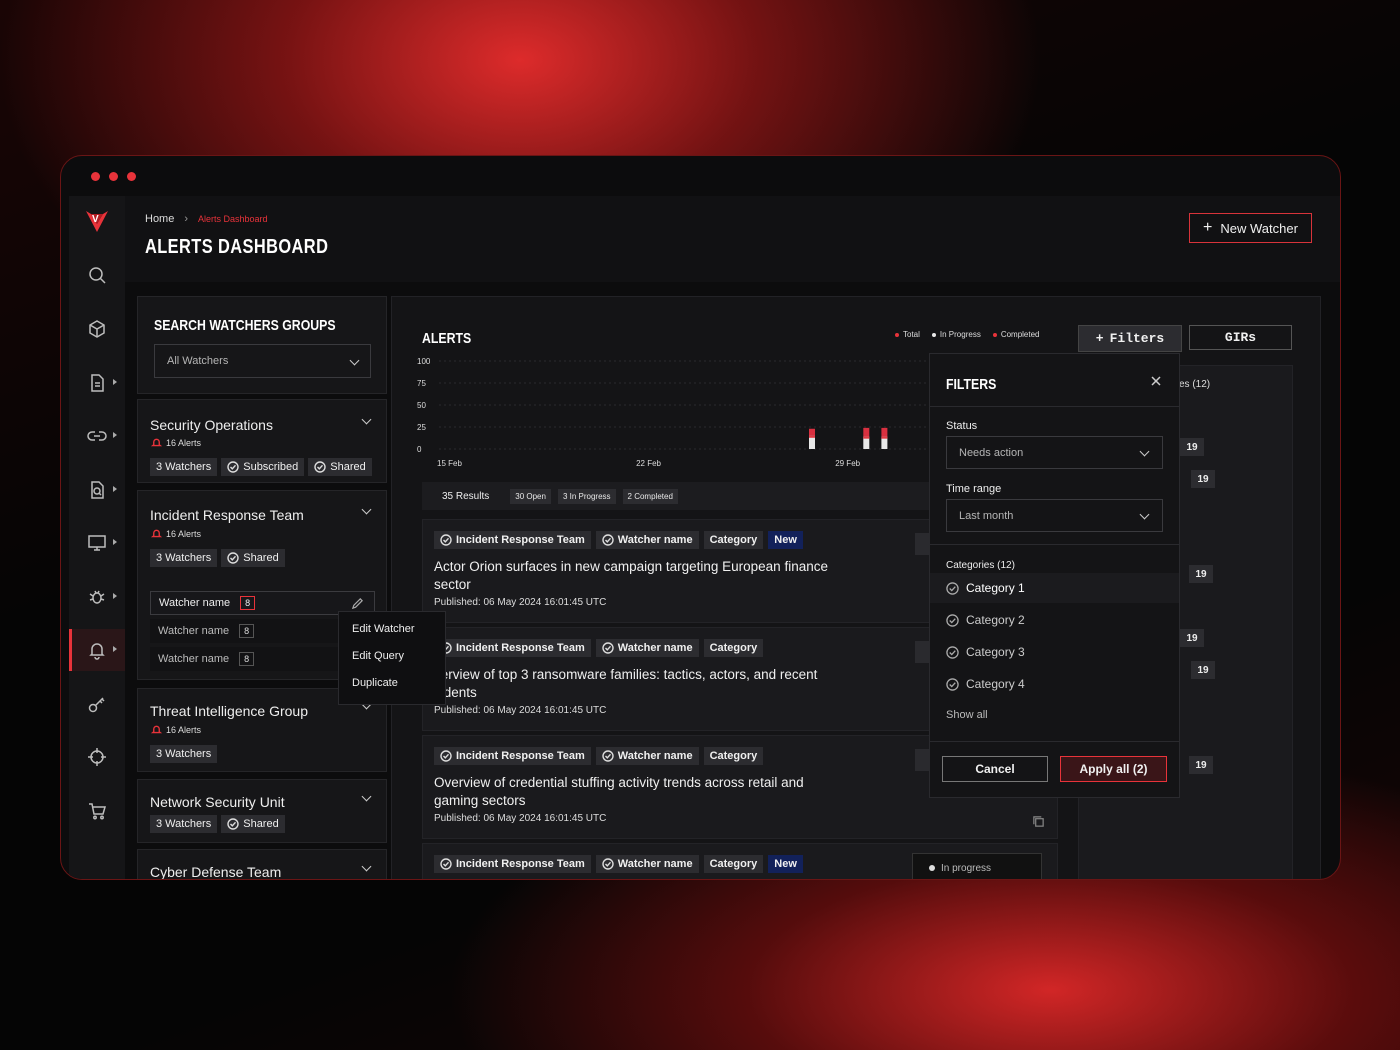 This screenshot has height=1050, width=1400. What do you see at coordinates (217, 558) in the screenshot?
I see `group-chips: 3 Watchers Shared` at bounding box center [217, 558].